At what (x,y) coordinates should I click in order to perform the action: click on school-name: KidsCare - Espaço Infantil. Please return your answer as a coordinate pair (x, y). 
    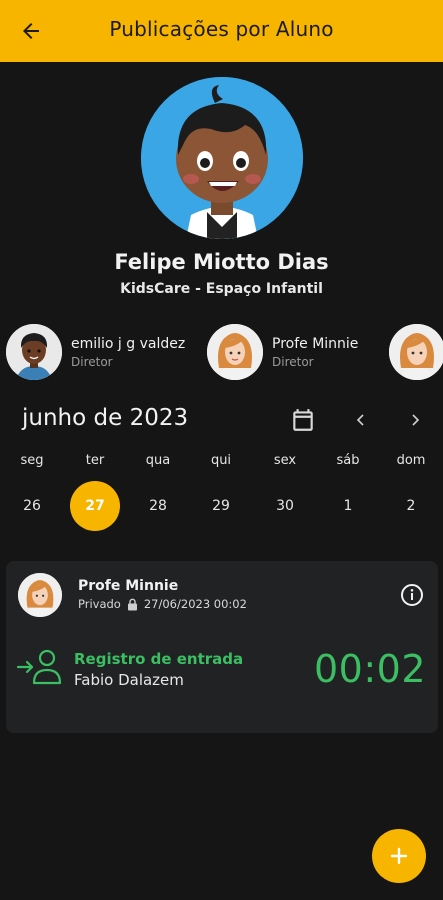
    Looking at the image, I should click on (221, 289).